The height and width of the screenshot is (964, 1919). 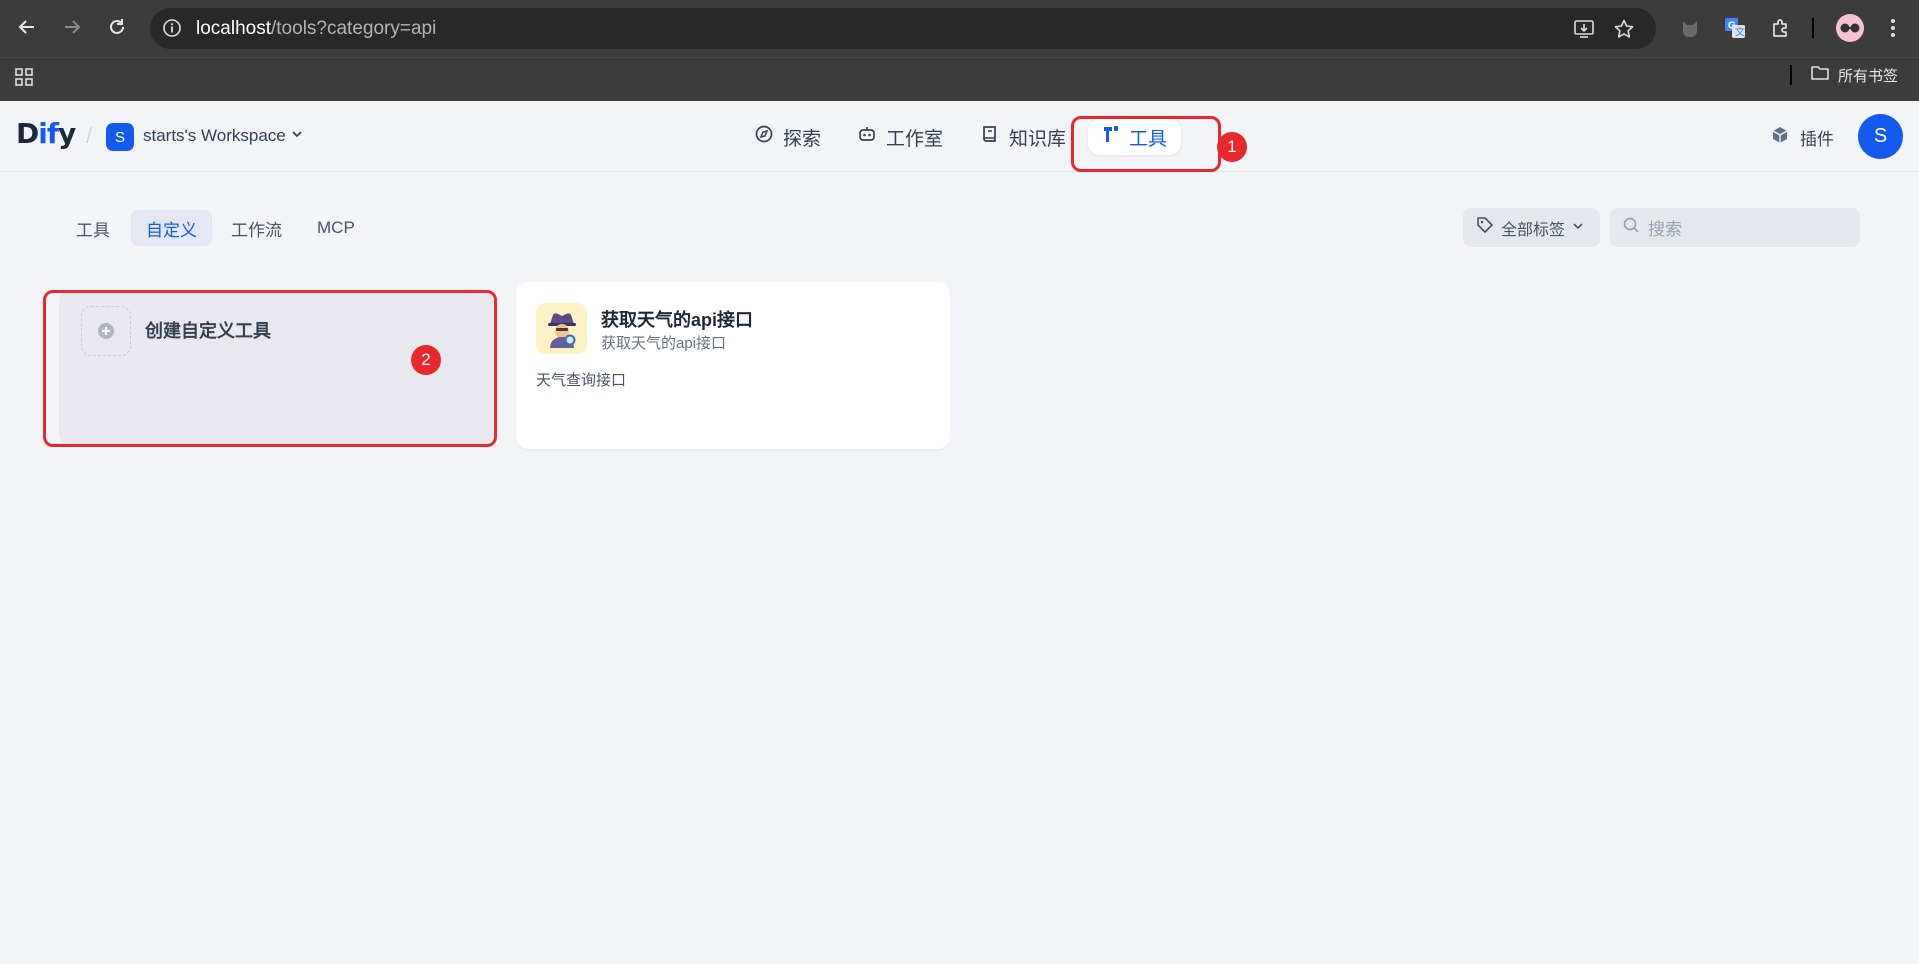 I want to click on book-icon, so click(x=990, y=137).